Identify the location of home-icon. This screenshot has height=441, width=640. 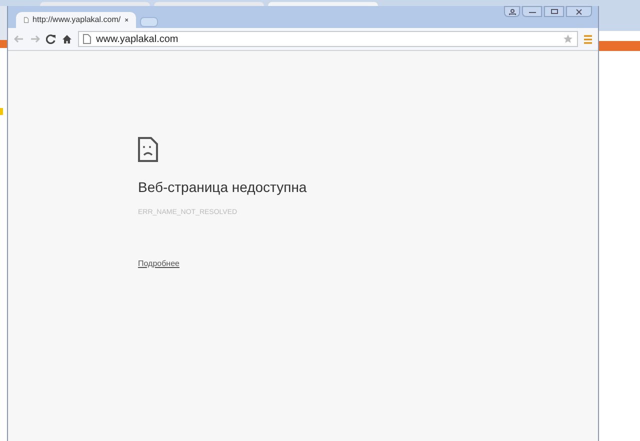
(67, 39).